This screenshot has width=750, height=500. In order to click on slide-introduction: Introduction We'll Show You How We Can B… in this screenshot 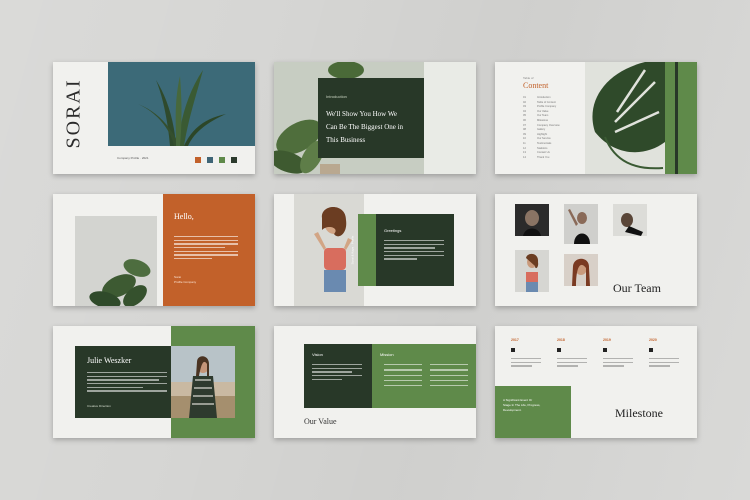, I will do `click(375, 118)`.